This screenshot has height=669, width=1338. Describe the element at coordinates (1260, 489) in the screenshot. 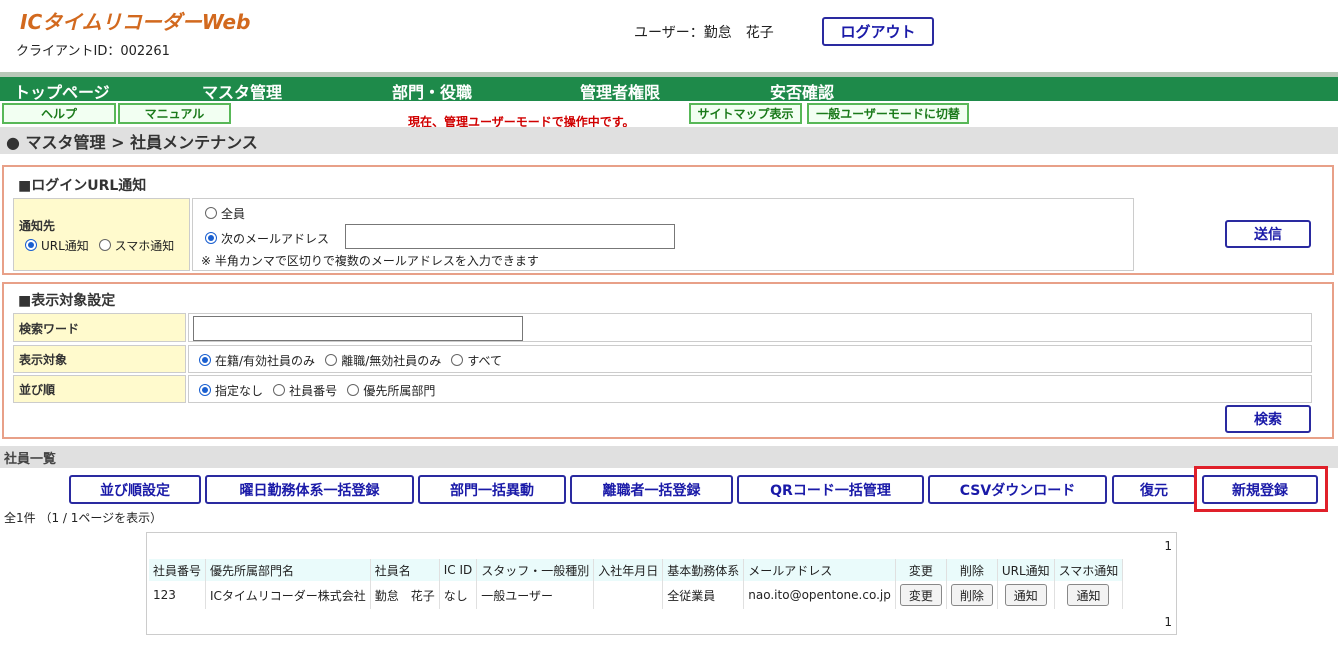

I see `new-register-button: 新規登録` at that location.